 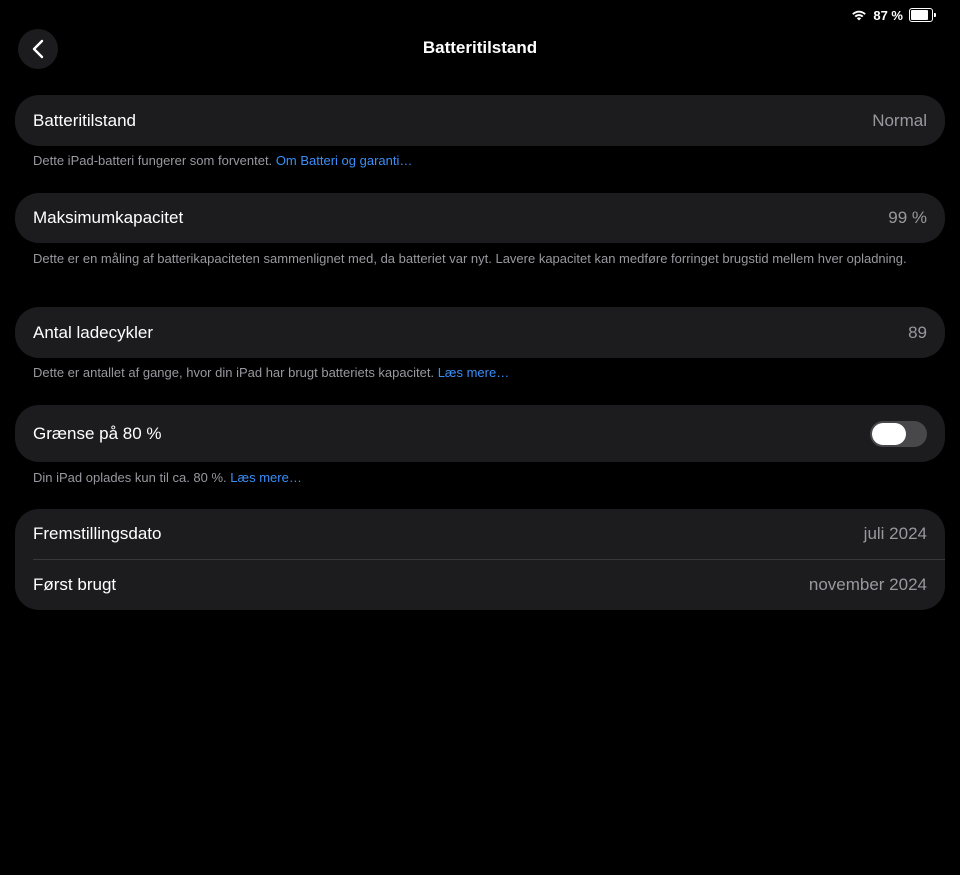 What do you see at coordinates (480, 47) in the screenshot?
I see `page-title: Batteritilstand` at bounding box center [480, 47].